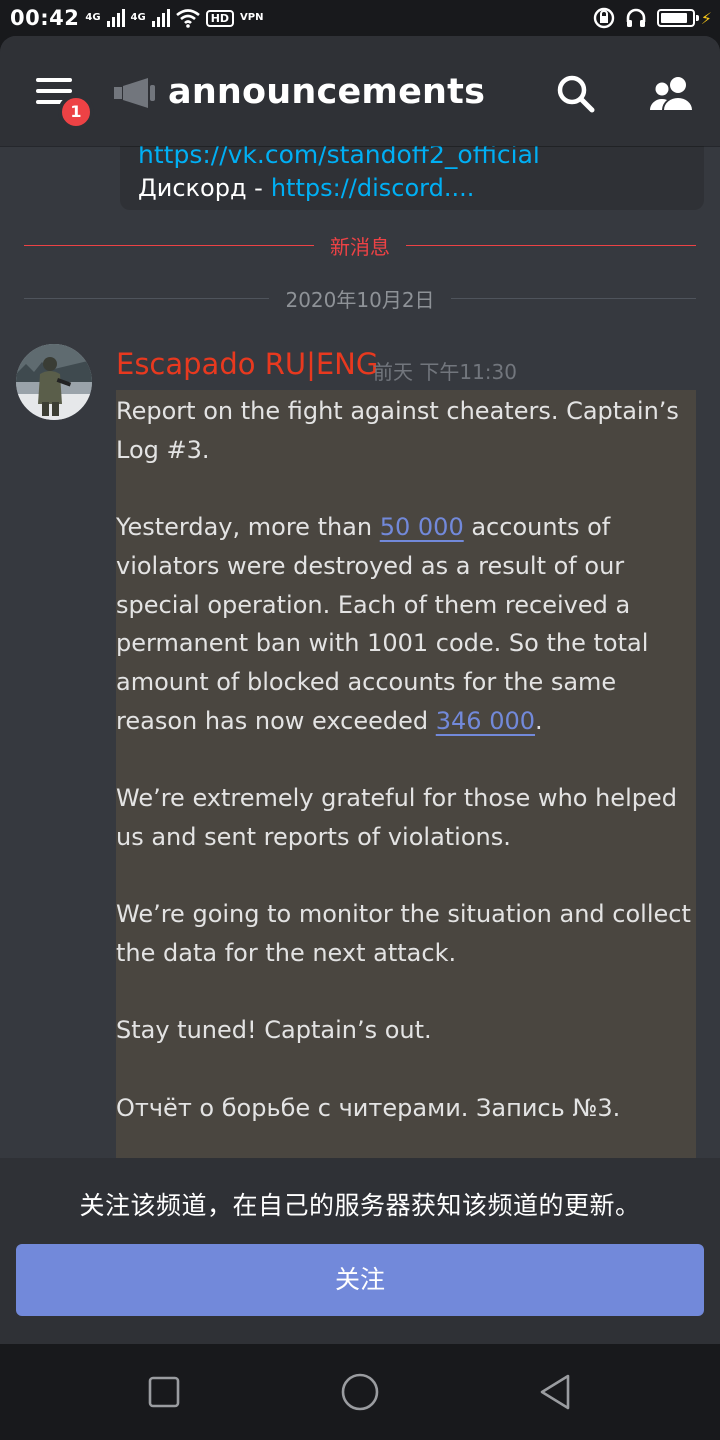  I want to click on notification-badge: 1, so click(76, 112).